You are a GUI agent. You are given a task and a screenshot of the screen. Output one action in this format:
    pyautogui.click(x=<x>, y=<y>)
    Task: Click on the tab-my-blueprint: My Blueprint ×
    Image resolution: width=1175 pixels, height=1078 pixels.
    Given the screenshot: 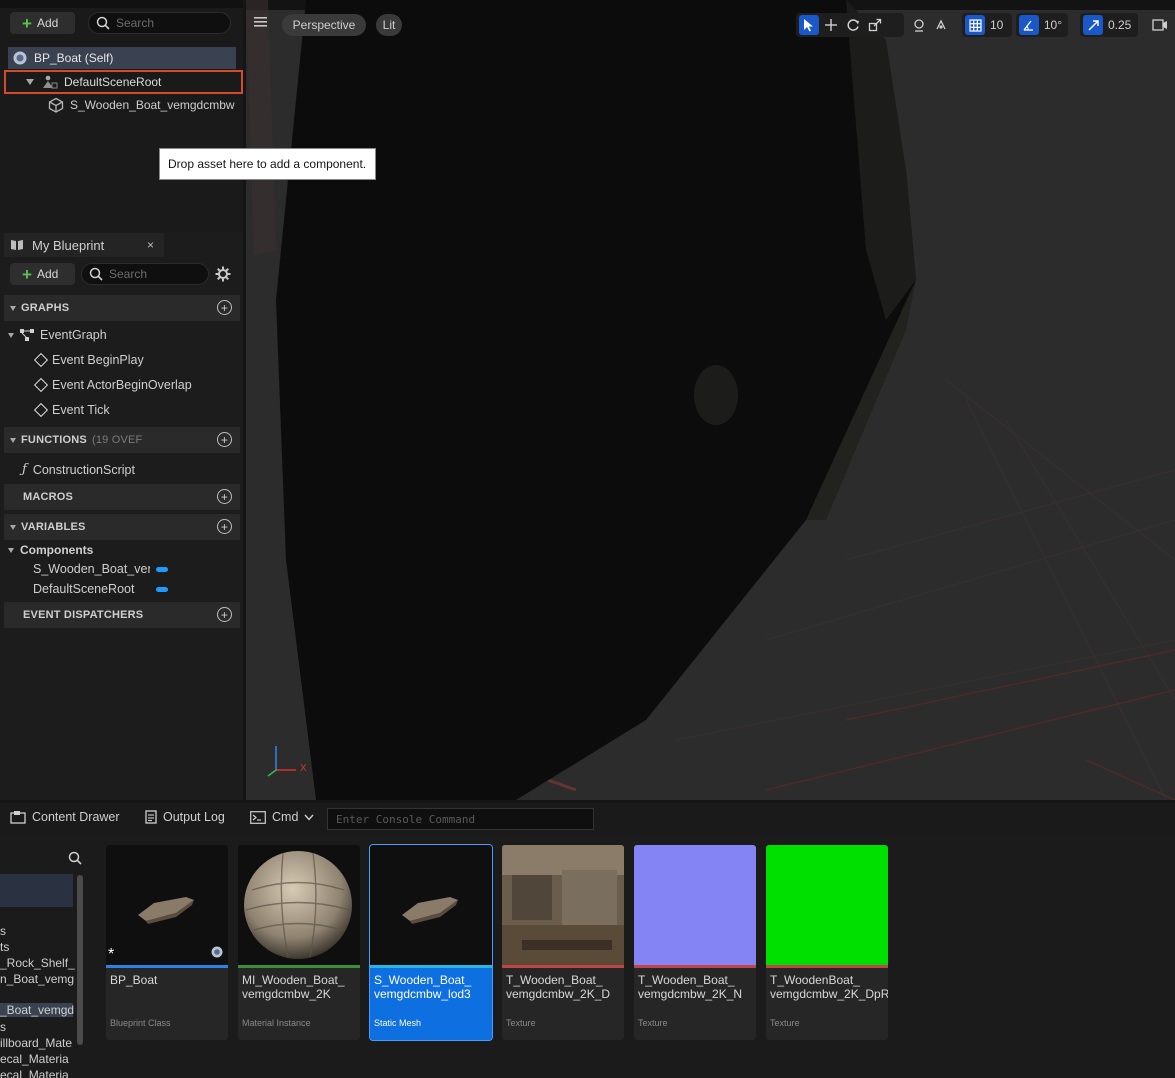 What is the action you would take?
    pyautogui.click(x=84, y=245)
    